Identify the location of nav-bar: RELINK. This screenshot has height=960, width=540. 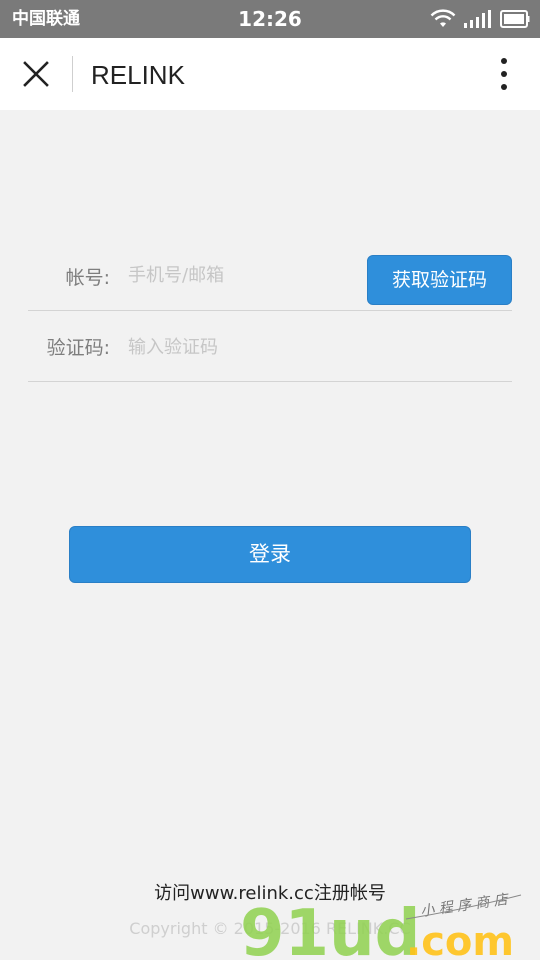
(270, 74).